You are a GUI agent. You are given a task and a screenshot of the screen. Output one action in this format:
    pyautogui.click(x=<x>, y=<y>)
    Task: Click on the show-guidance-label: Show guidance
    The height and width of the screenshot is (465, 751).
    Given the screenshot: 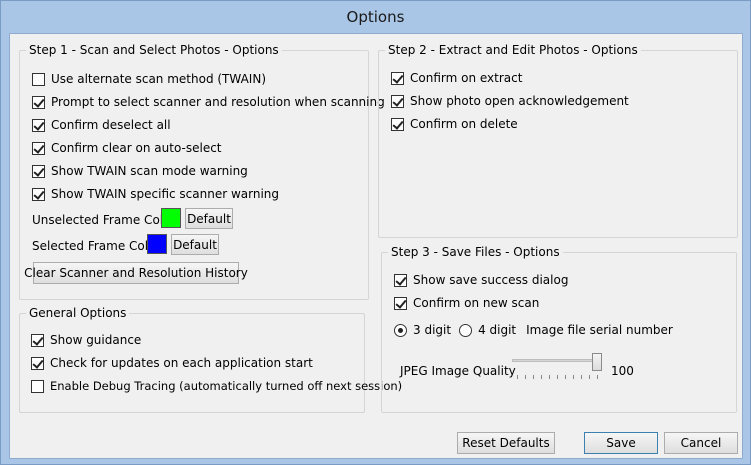 What is the action you would take?
    pyautogui.click(x=96, y=340)
    